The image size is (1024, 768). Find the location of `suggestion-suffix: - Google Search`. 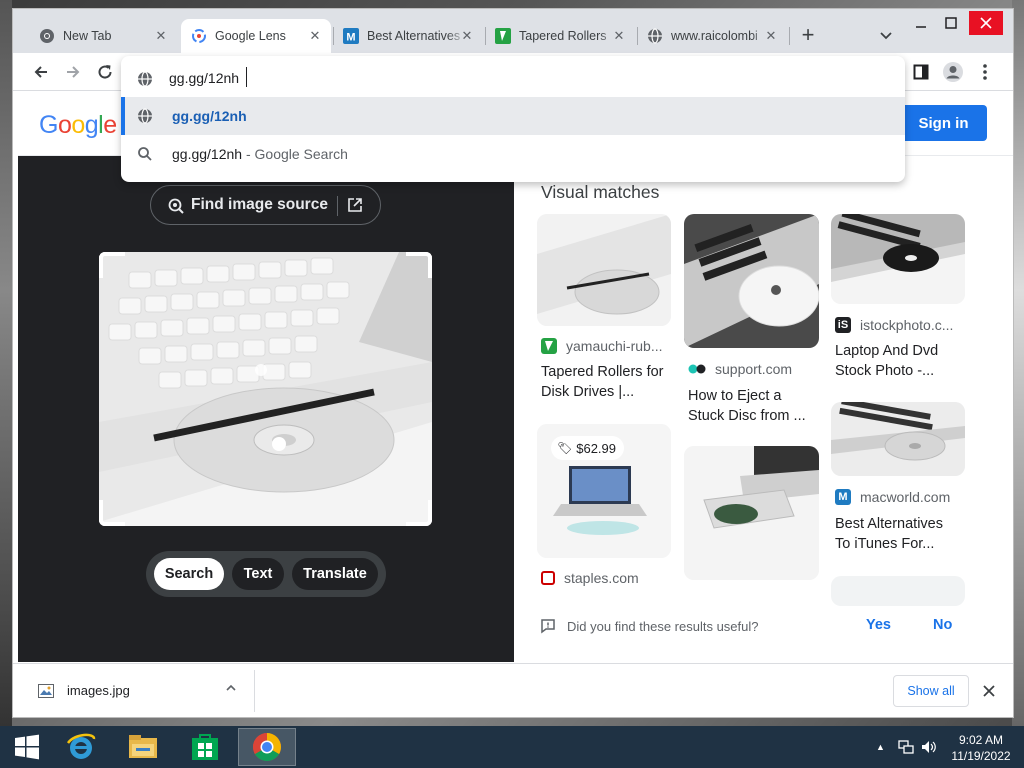

suggestion-suffix: - Google Search is located at coordinates (295, 154).